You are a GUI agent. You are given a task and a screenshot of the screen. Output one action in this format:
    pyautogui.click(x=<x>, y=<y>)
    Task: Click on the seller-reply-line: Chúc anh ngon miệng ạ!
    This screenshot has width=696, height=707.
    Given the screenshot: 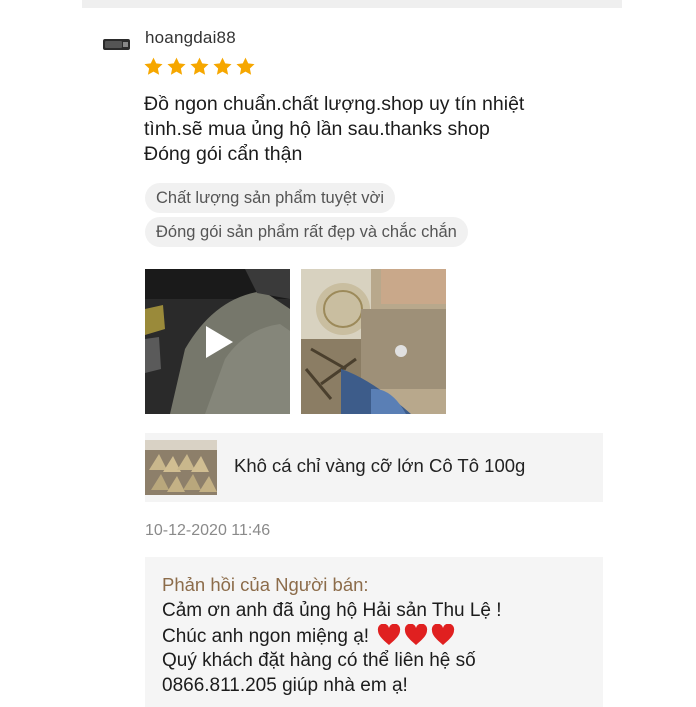 What is the action you would take?
    pyautogui.click(x=266, y=636)
    